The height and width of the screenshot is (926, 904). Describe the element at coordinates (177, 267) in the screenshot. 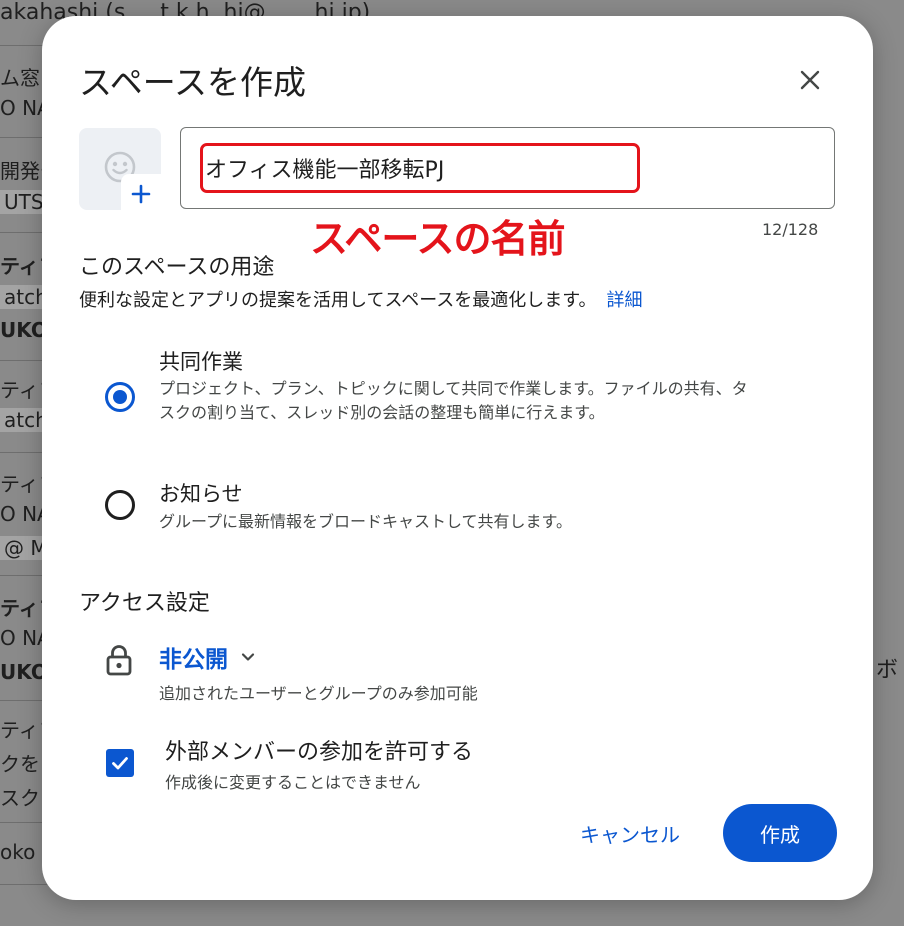

I see `purpose-section-title: このスペースの用途` at that location.